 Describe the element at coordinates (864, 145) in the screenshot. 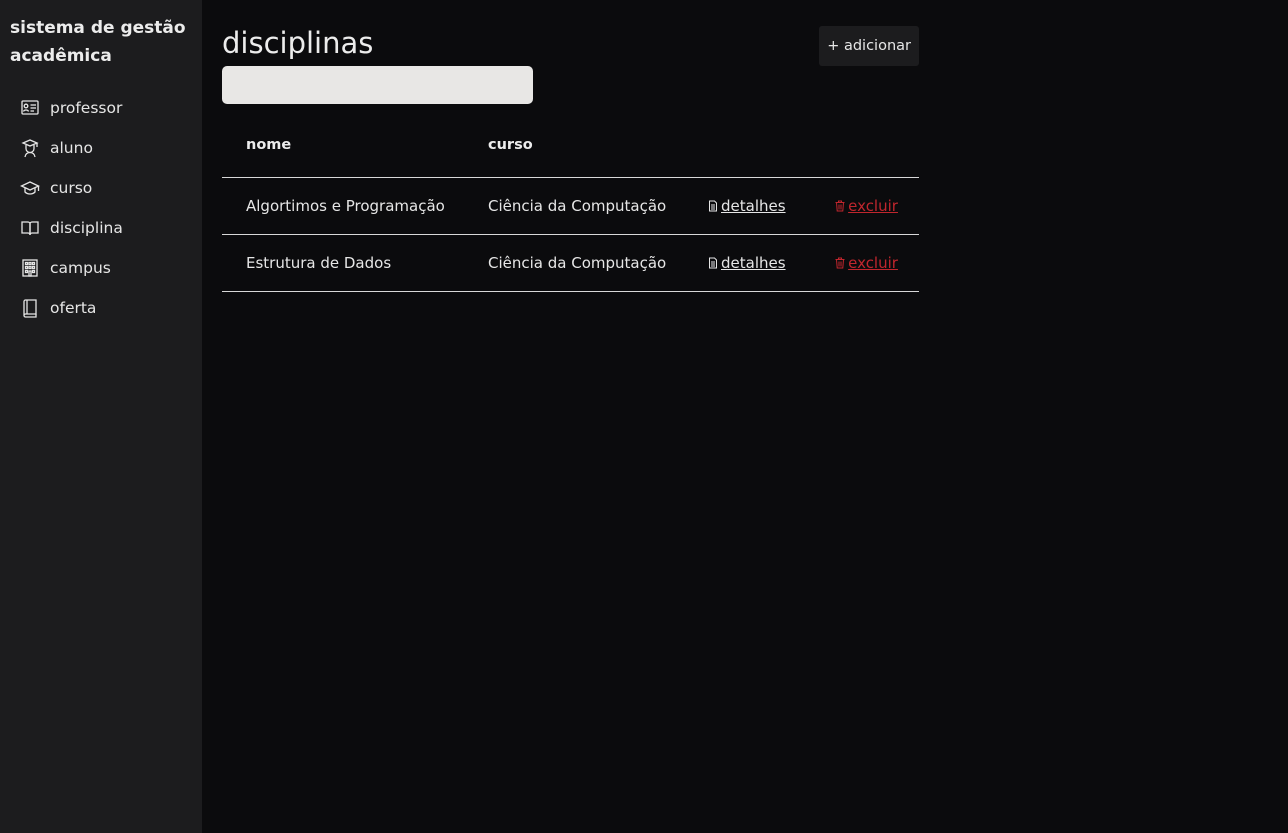

I see `column-header-delete` at that location.